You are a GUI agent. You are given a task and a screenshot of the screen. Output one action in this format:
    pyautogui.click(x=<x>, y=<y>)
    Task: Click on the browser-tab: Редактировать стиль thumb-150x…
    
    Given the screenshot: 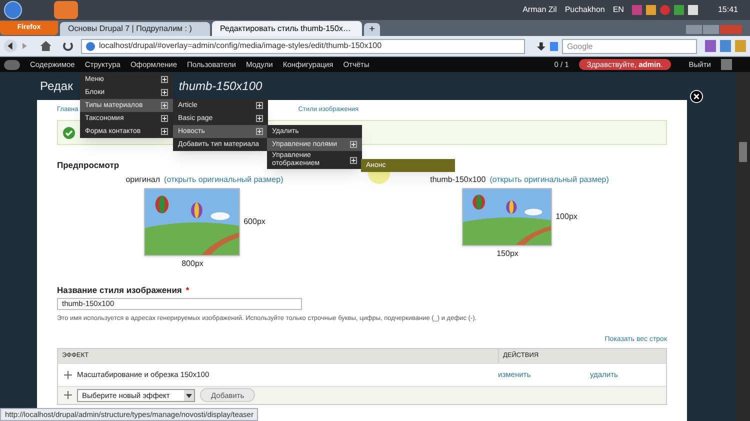 What is the action you would take?
    pyautogui.click(x=287, y=28)
    